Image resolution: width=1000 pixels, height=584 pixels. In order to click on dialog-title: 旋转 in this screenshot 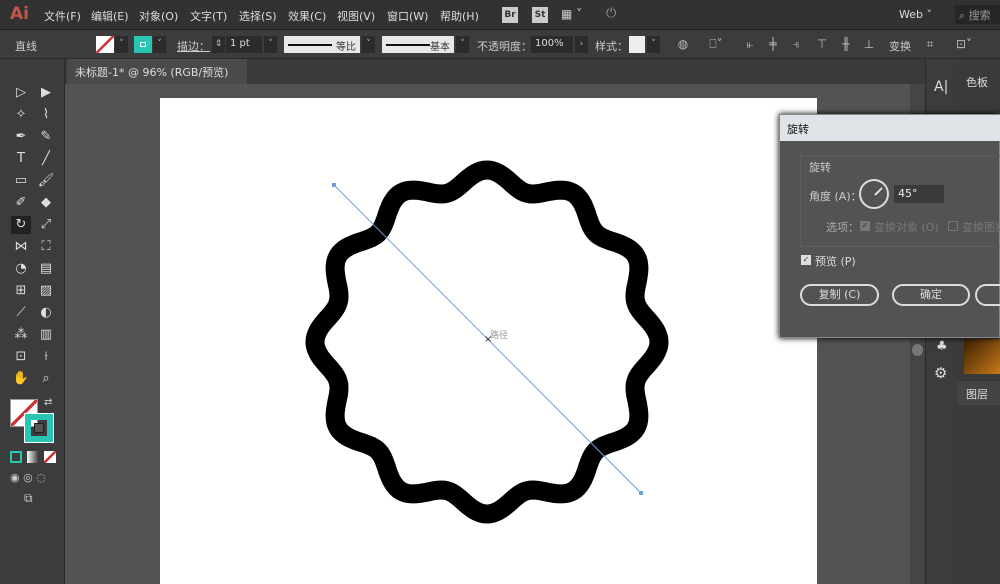, I will do `click(890, 128)`.